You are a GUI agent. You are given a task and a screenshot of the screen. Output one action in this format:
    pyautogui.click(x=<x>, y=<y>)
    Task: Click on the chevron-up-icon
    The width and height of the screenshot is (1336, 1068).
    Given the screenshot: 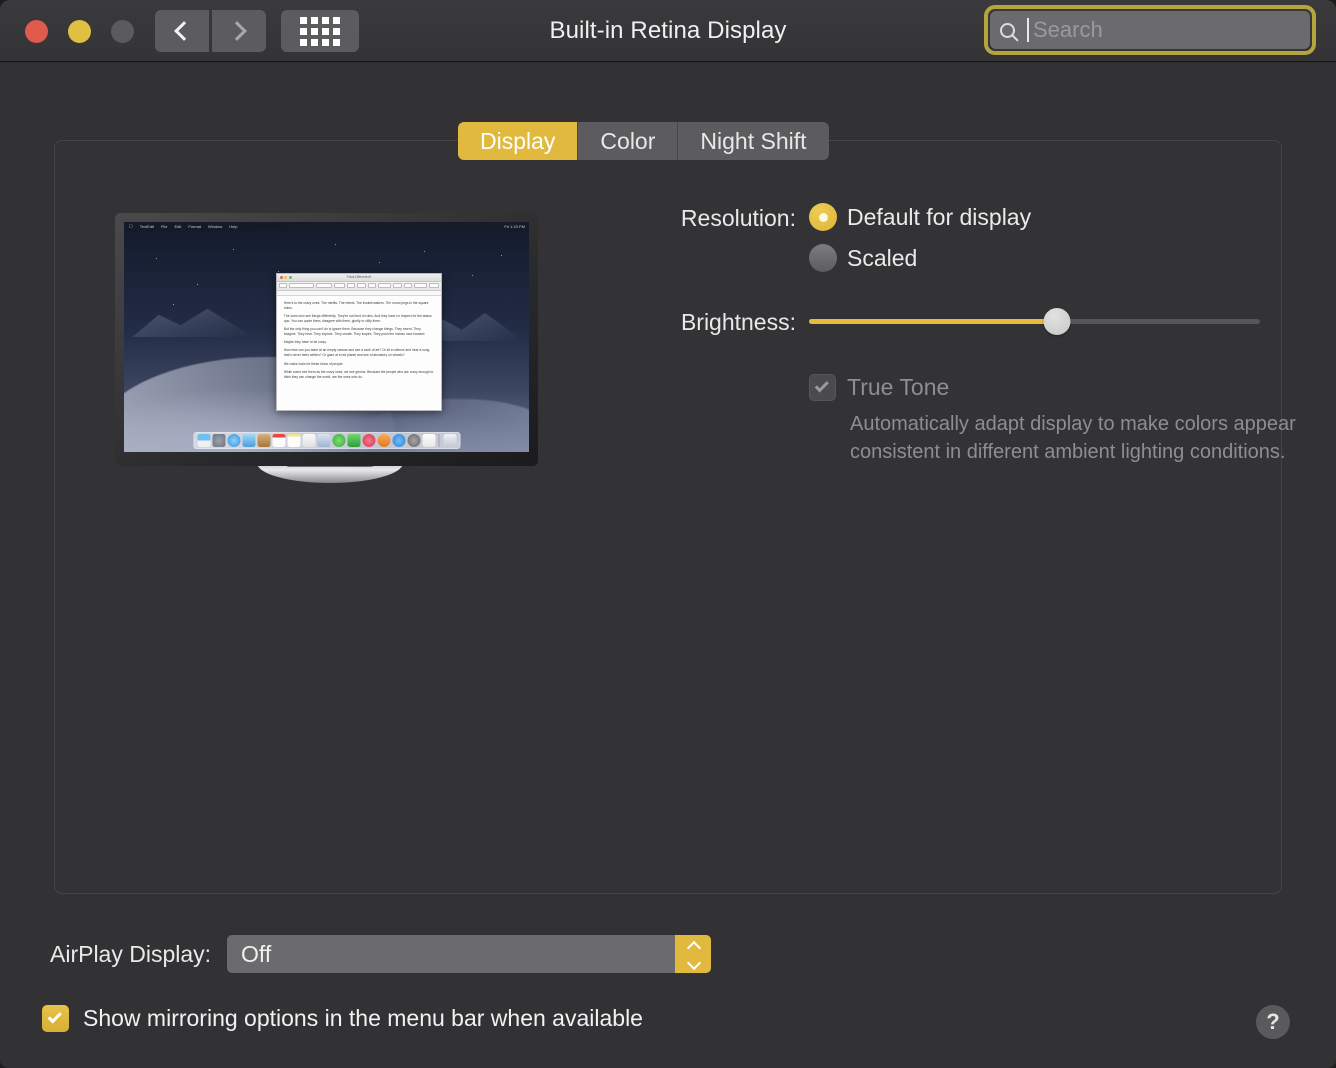 What is the action you would take?
    pyautogui.click(x=693, y=946)
    